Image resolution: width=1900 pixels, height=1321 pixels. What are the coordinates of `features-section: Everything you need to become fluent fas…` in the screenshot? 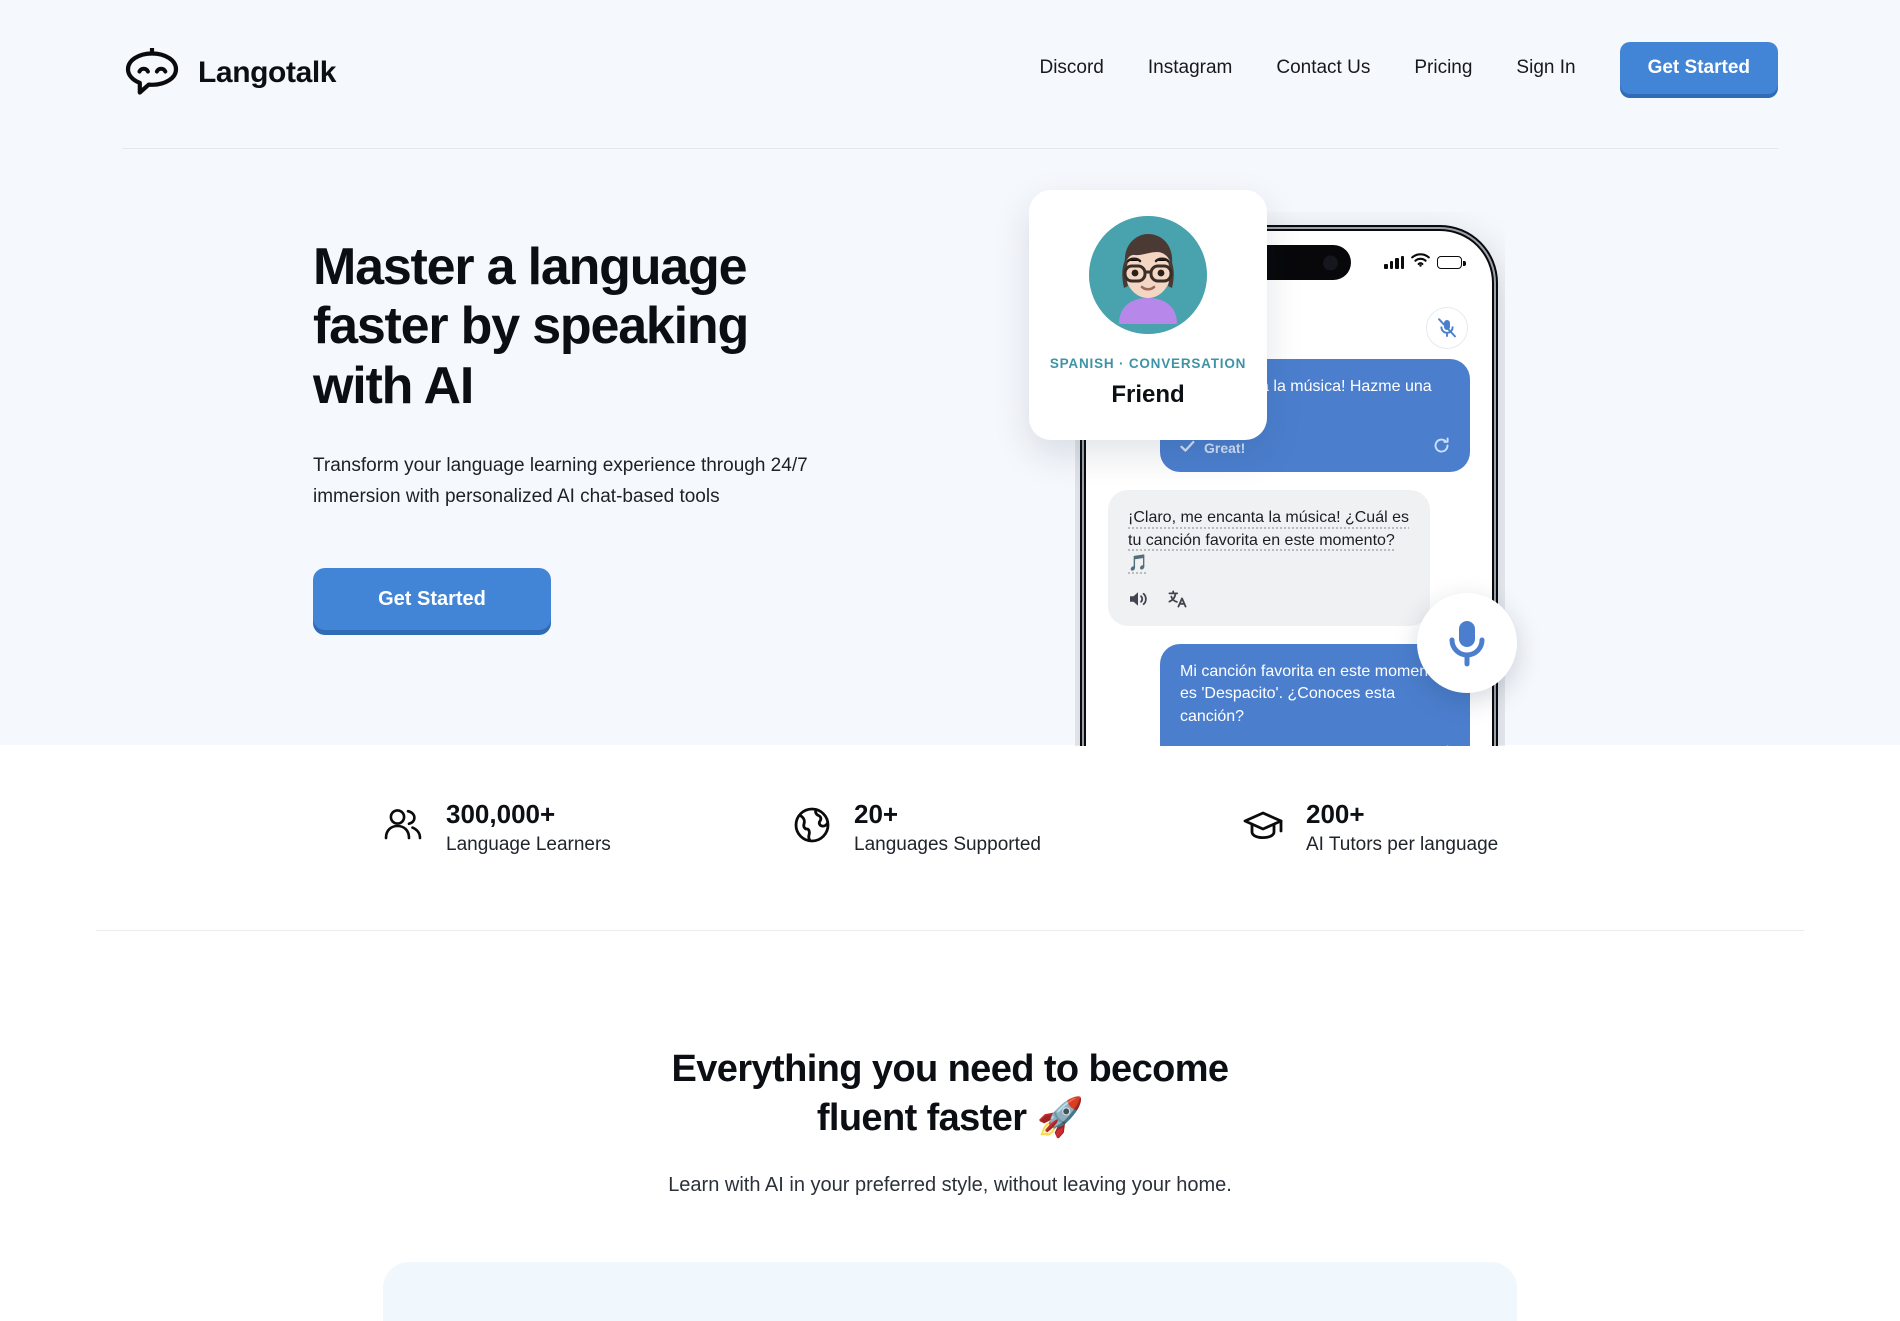 It's located at (950, 1121).